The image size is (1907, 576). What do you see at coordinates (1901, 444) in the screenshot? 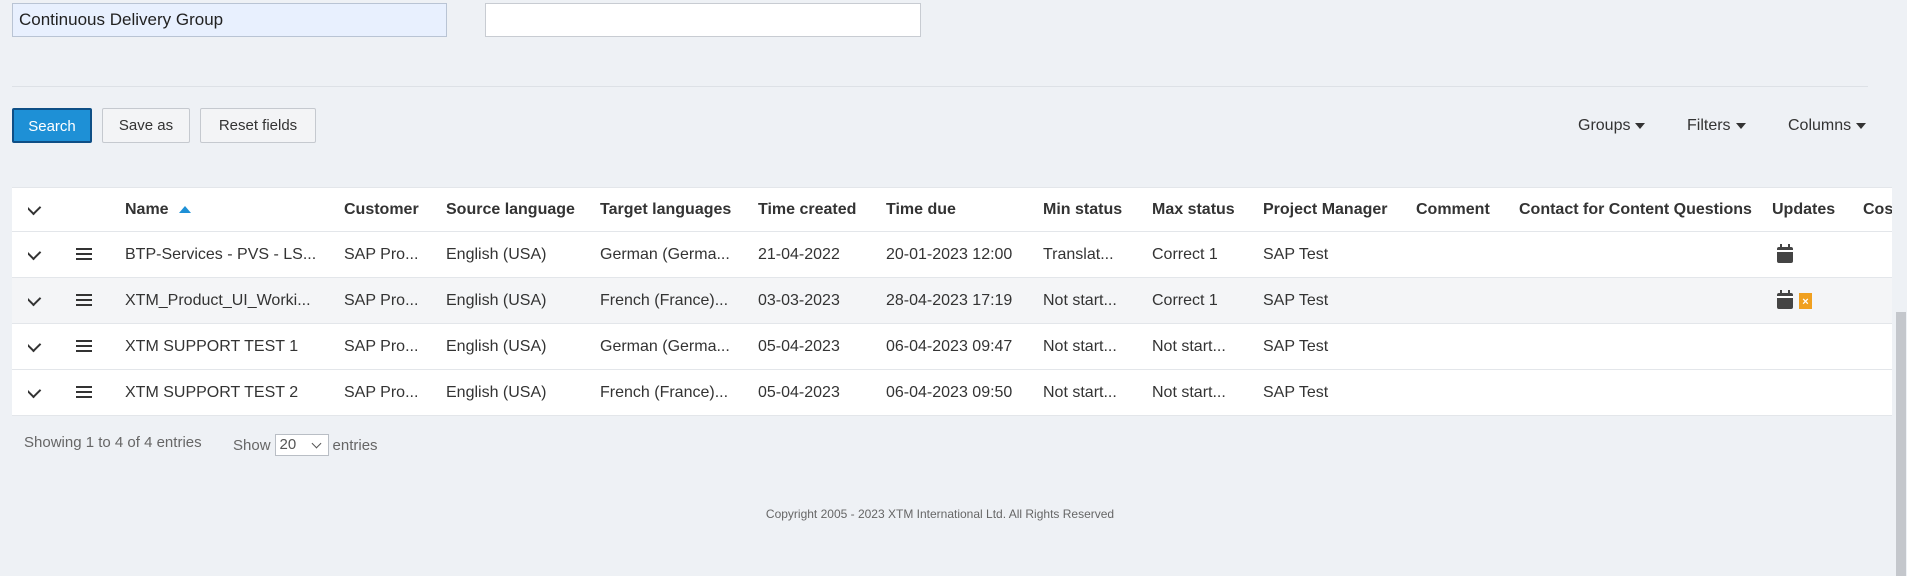
I see `scrollbar-thumb` at bounding box center [1901, 444].